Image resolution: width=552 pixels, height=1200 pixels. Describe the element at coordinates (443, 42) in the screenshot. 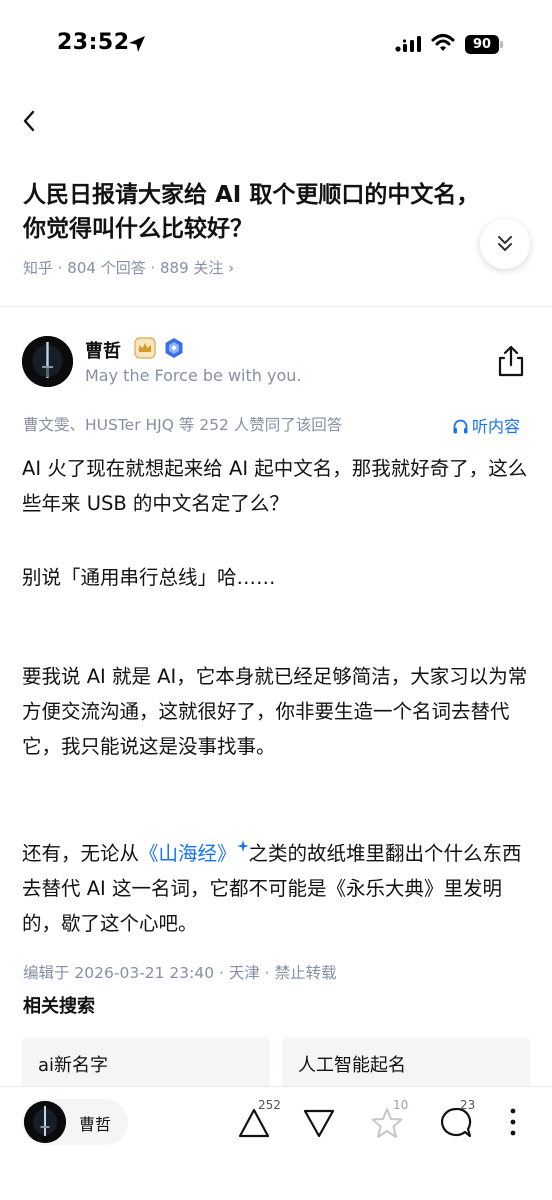

I see `wifi-icon` at that location.